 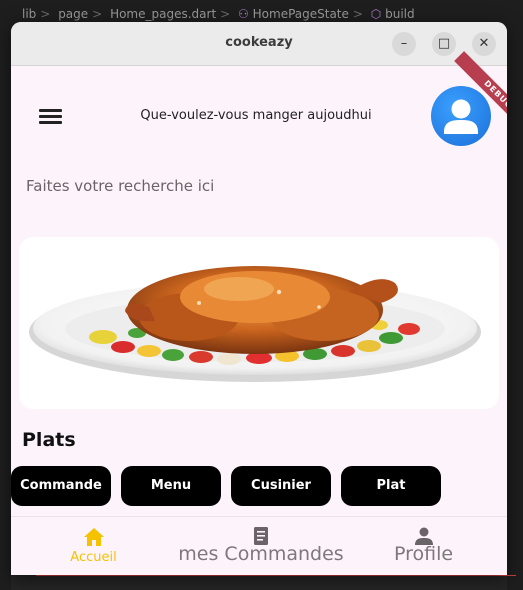 What do you see at coordinates (484, 44) in the screenshot?
I see `close-button: ✕` at bounding box center [484, 44].